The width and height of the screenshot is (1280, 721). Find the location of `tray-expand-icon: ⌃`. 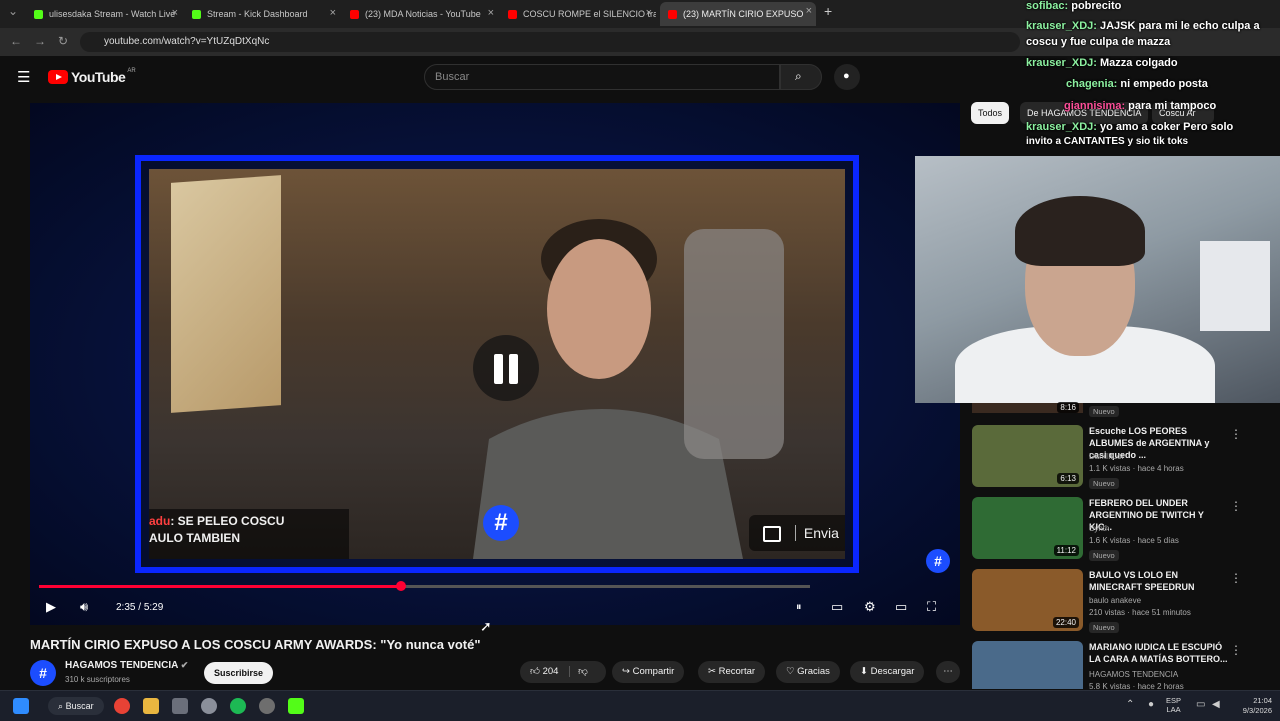

tray-expand-icon: ⌃ is located at coordinates (1130, 704).